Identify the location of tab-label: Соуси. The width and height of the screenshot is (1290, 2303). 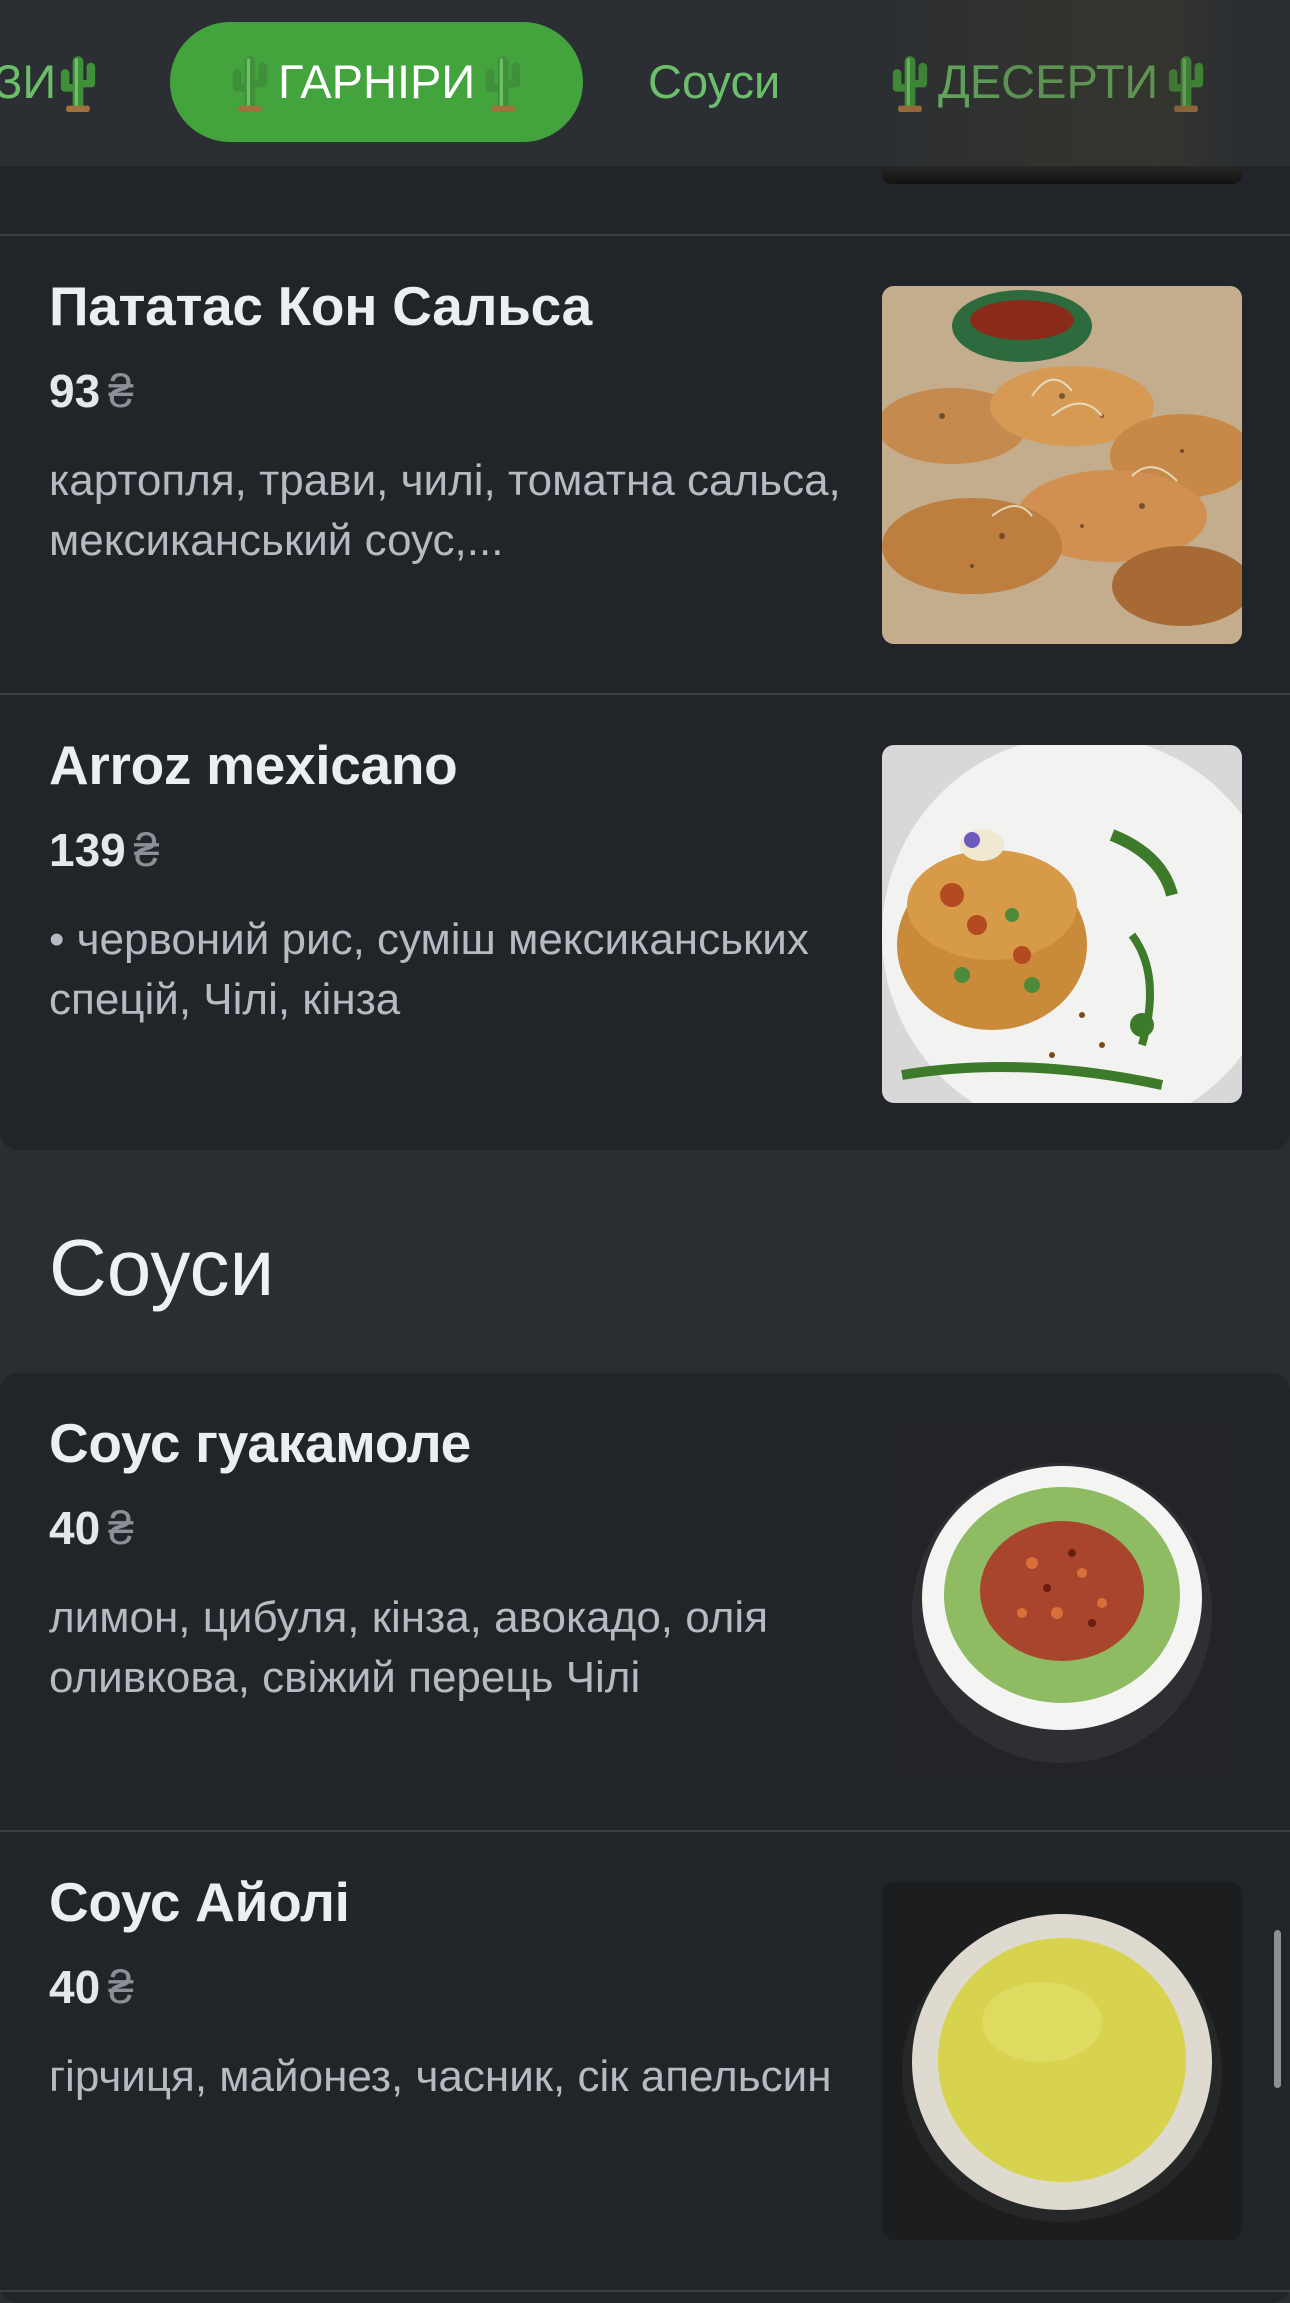
(714, 81).